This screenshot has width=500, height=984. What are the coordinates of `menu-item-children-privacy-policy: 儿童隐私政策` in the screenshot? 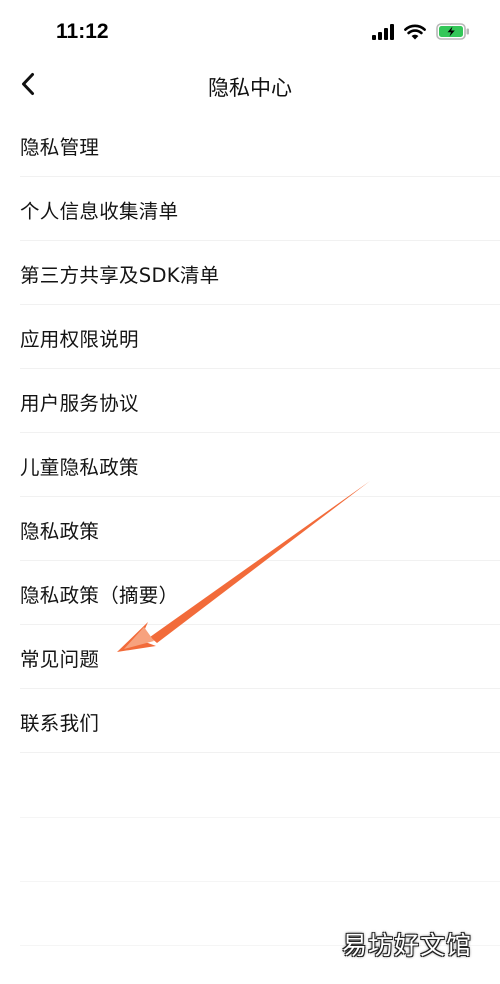 It's located at (250, 465).